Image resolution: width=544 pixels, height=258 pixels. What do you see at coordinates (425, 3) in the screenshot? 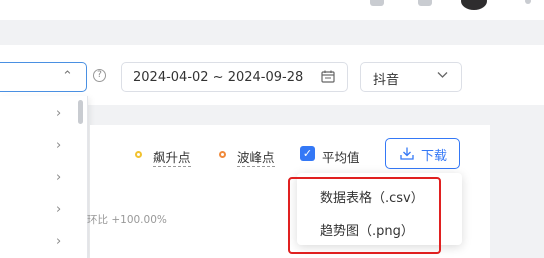
I see `shield-icon` at bounding box center [425, 3].